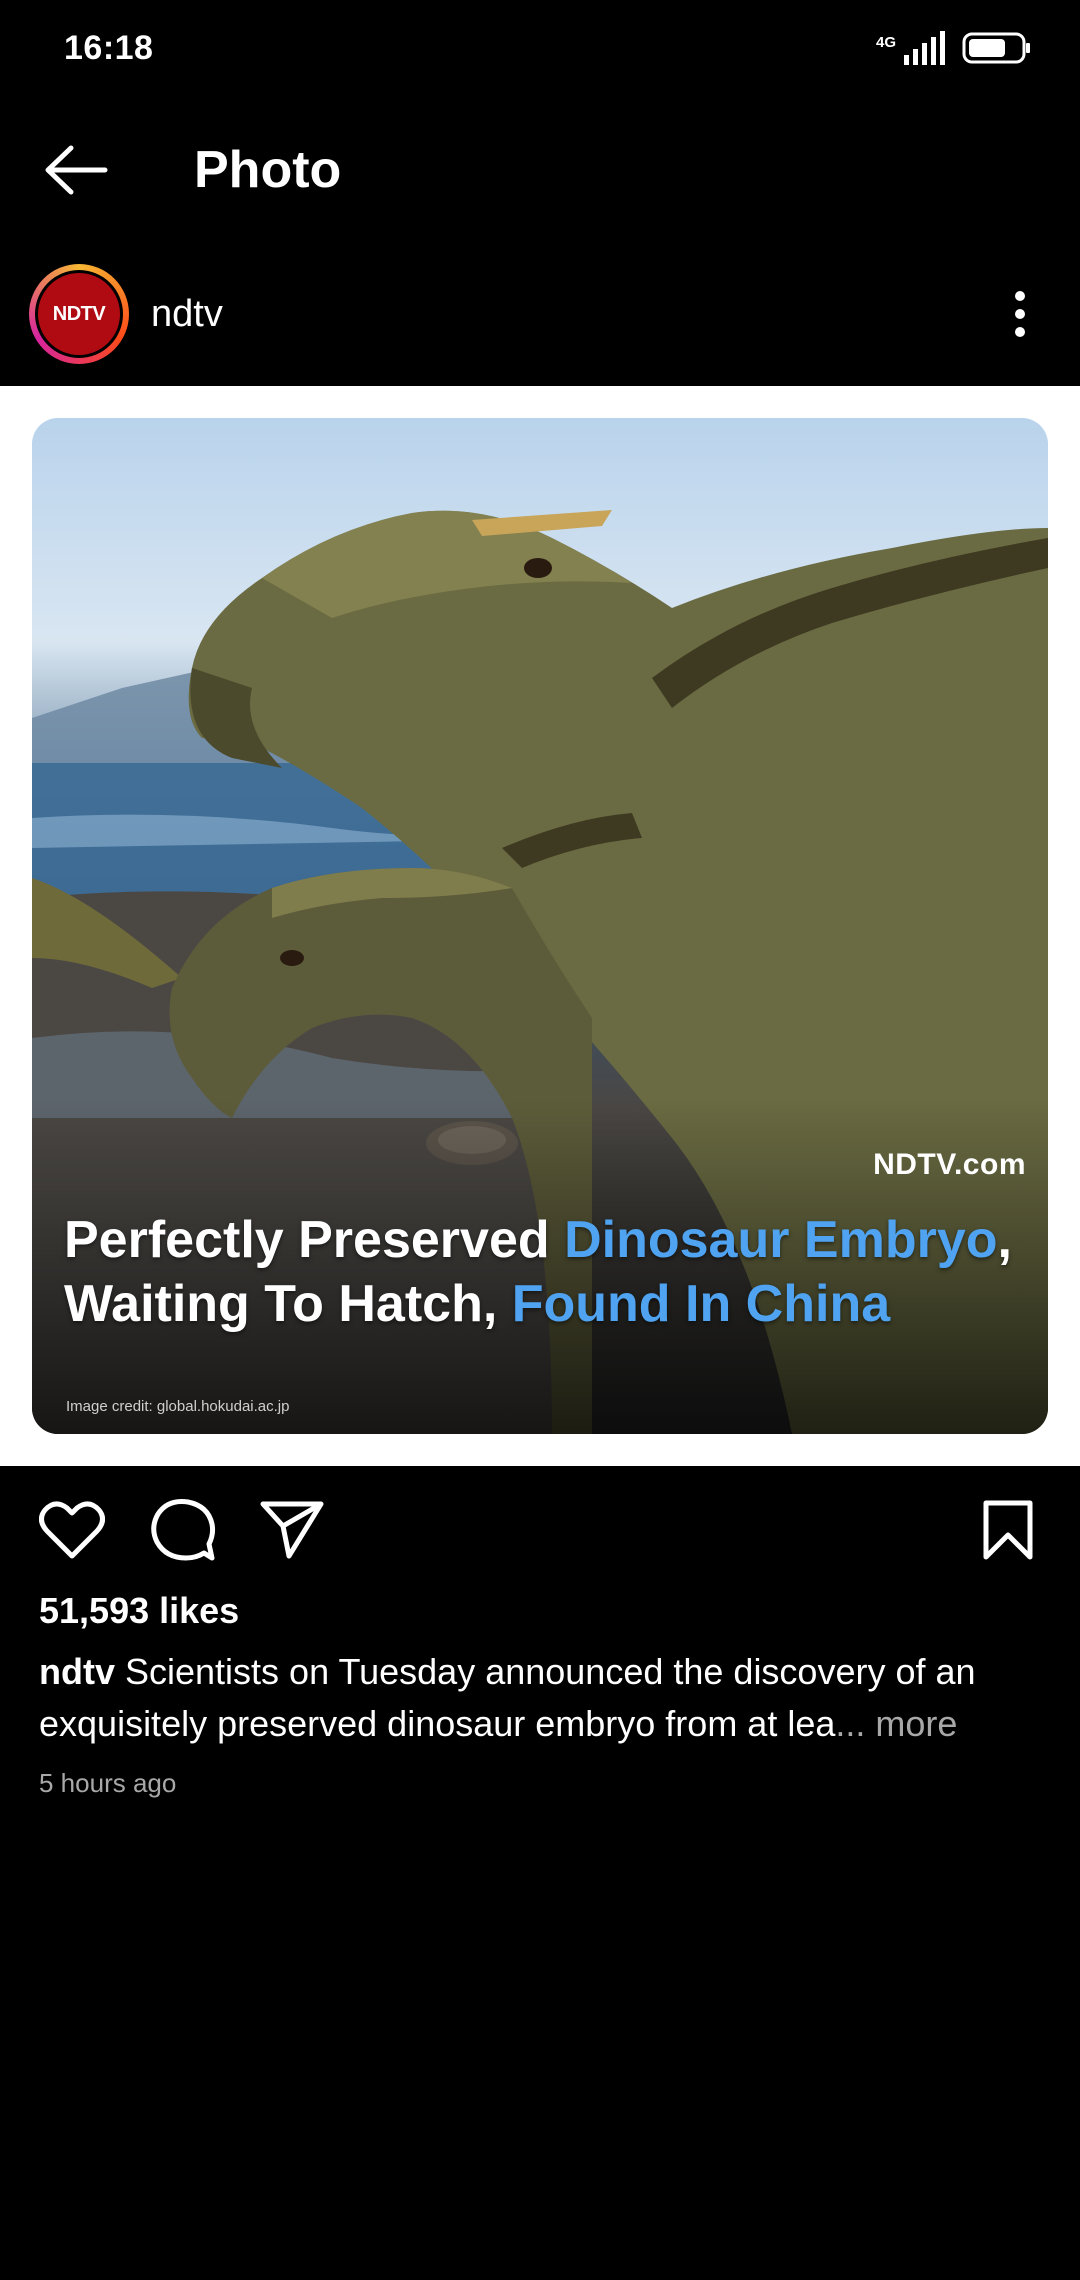  Describe the element at coordinates (924, 48) in the screenshot. I see `signal-icon` at that location.